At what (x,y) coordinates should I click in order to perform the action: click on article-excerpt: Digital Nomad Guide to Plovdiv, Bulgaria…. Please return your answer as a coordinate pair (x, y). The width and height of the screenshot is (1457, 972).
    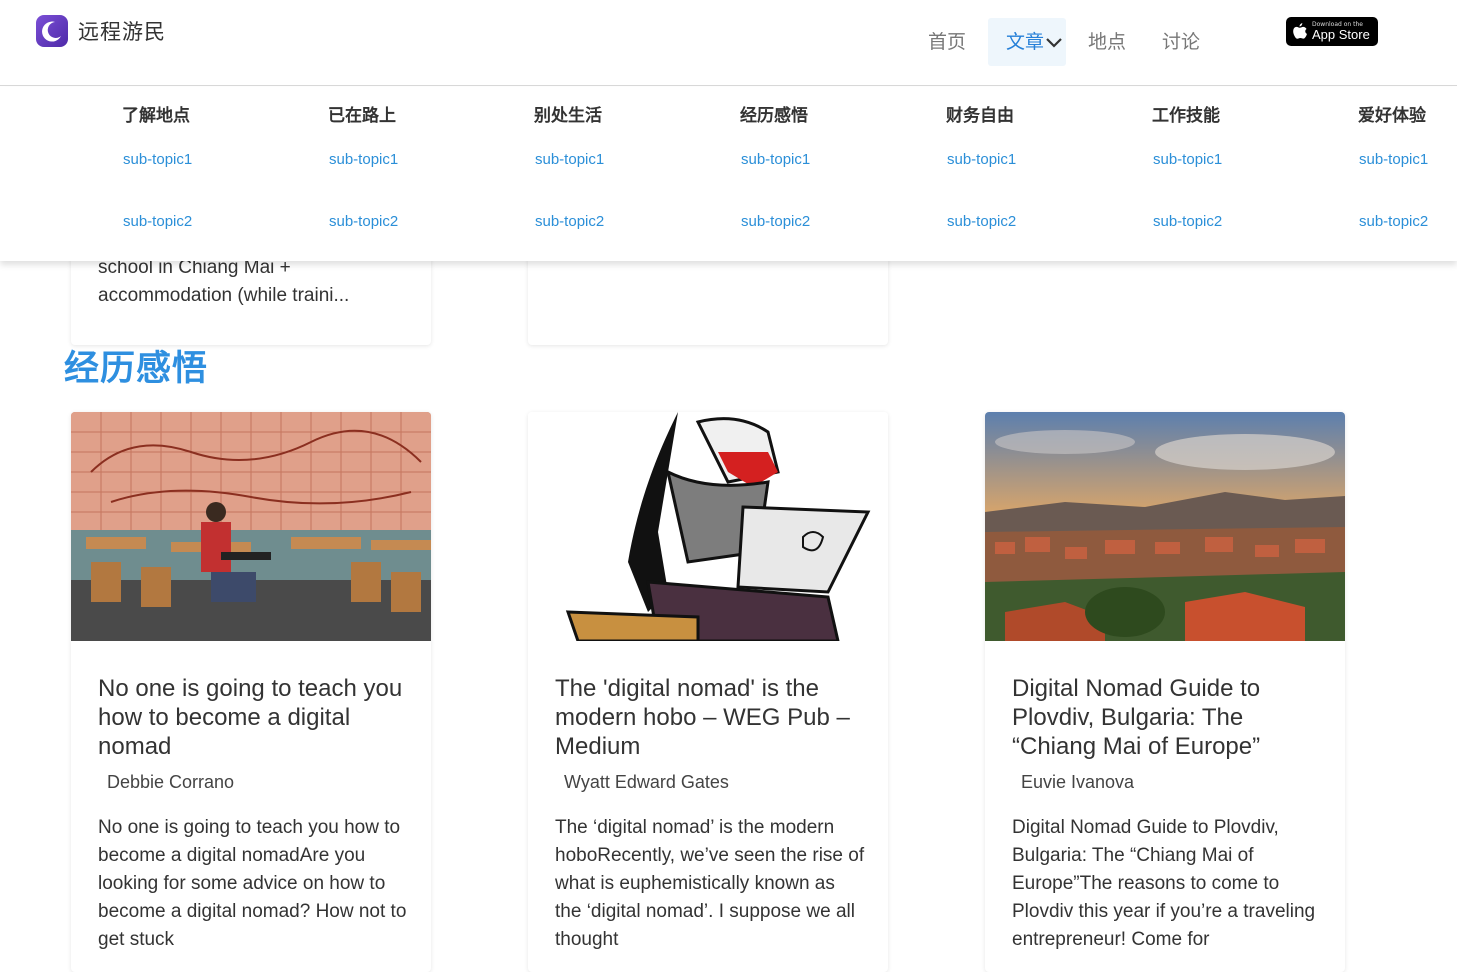
    Looking at the image, I should click on (1164, 883).